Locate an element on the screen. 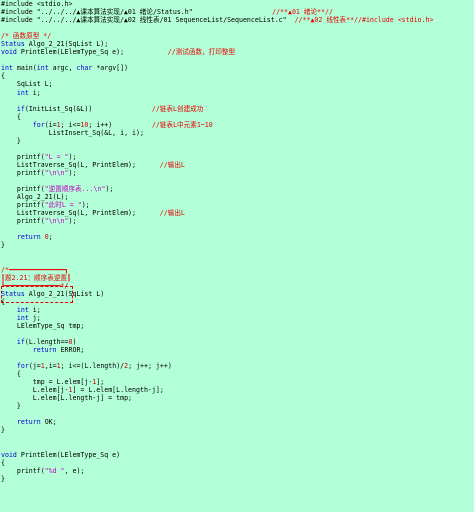 The height and width of the screenshot is (512, 474). code-token-plain: PrintElem(LElemType_Sq e) is located at coordinates (68, 454).